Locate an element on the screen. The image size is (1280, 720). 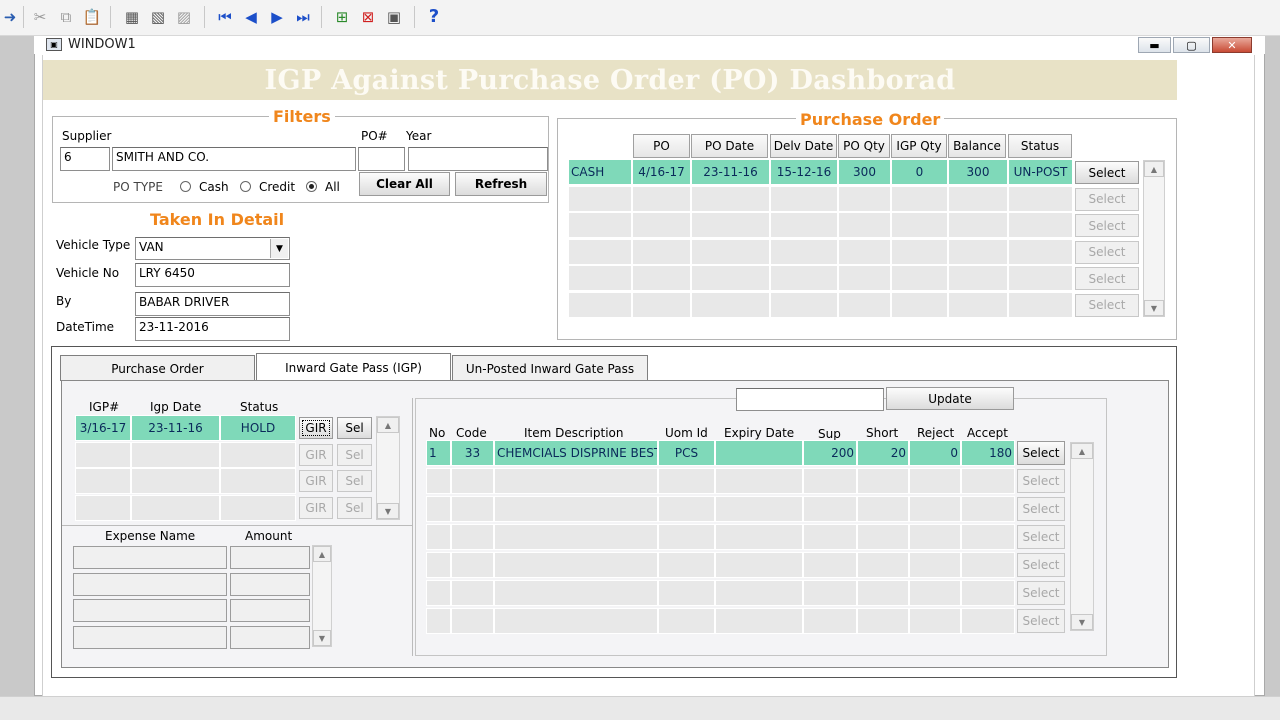
item-grid-cell: CHEMCIALS DISPRINE BEST is located at coordinates (576, 453).